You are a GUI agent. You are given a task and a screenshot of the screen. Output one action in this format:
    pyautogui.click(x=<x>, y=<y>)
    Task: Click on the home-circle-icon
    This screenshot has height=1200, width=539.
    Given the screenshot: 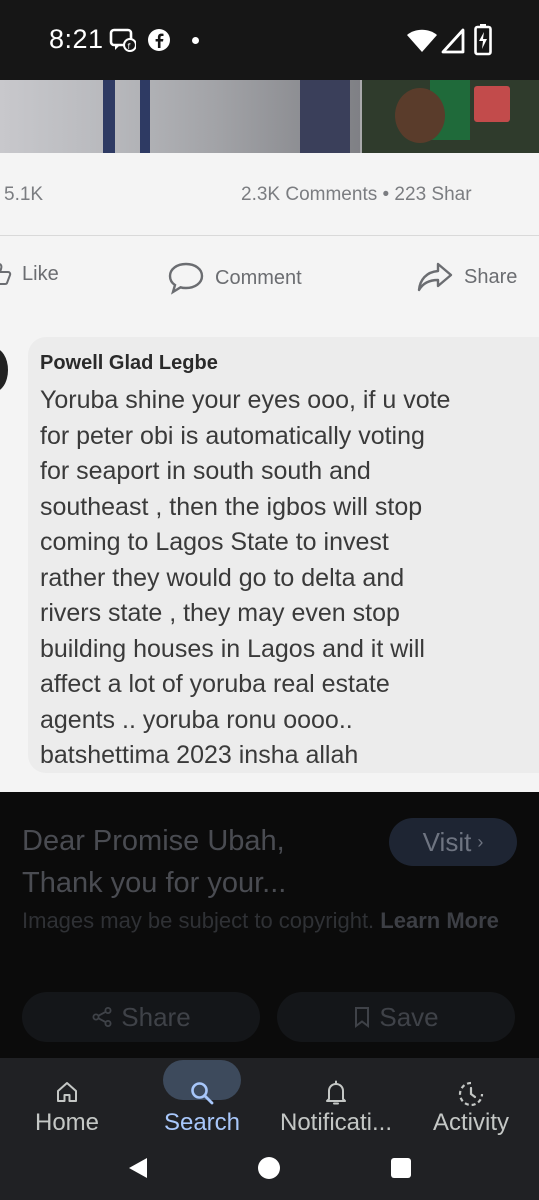 What is the action you would take?
    pyautogui.click(x=269, y=1168)
    